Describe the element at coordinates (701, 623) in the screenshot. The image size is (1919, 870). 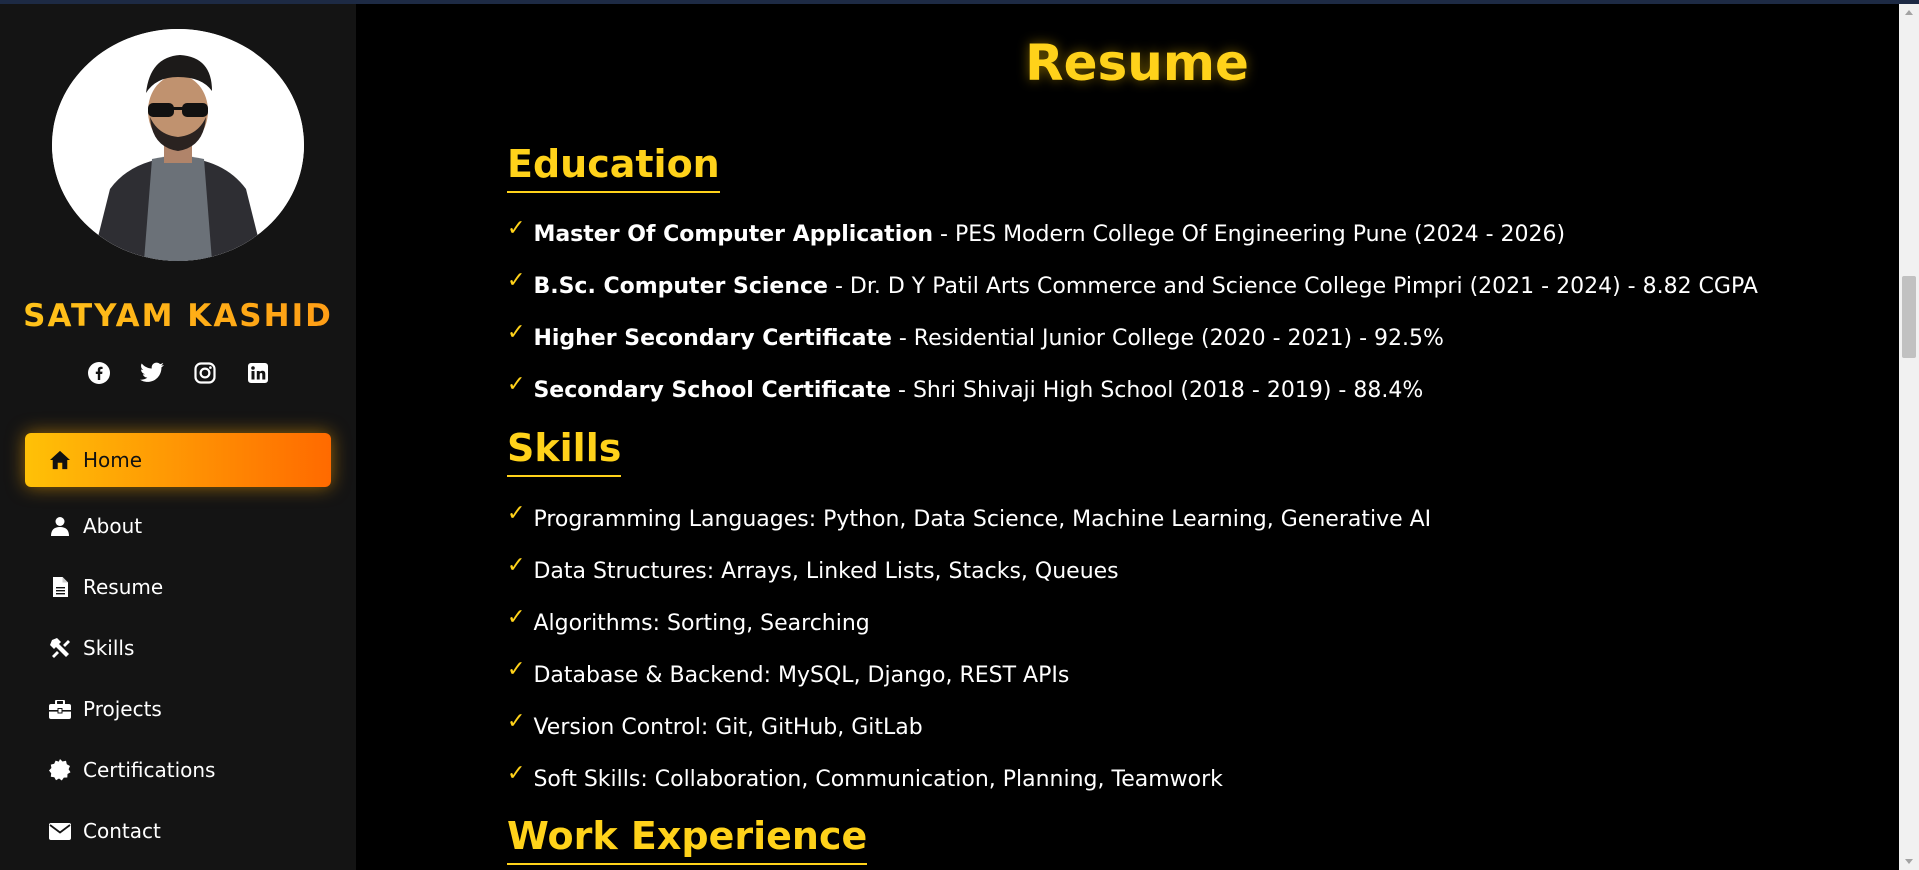
I see `skill-text: Algorithms: Sorting, Searching` at that location.